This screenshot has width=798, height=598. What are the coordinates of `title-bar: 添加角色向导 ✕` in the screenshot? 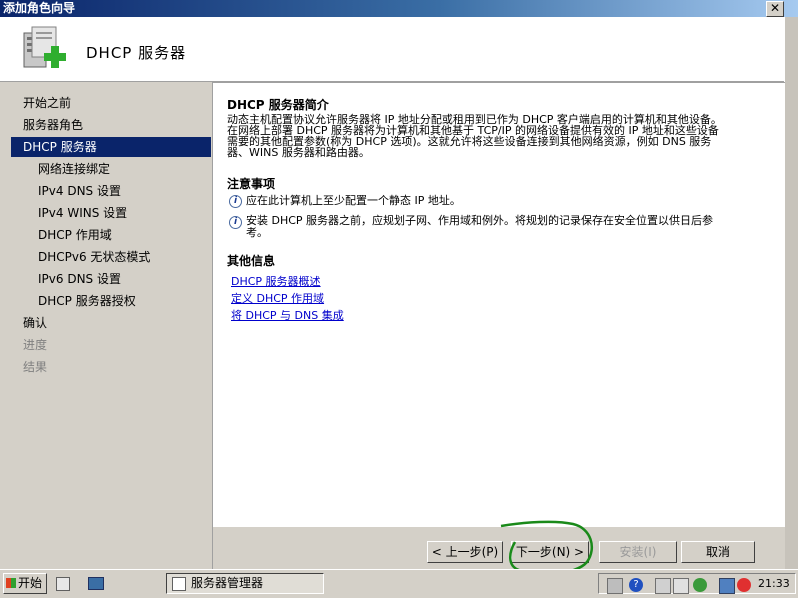 It's located at (399, 8).